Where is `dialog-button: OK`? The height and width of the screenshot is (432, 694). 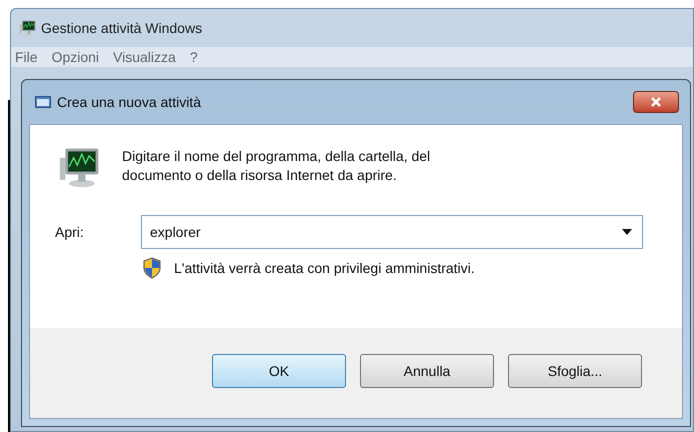
dialog-button: OK is located at coordinates (279, 371).